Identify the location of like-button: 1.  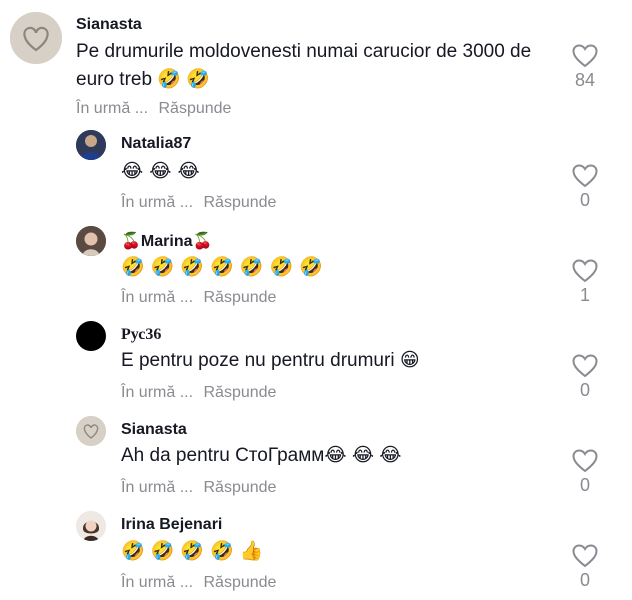
(585, 282).